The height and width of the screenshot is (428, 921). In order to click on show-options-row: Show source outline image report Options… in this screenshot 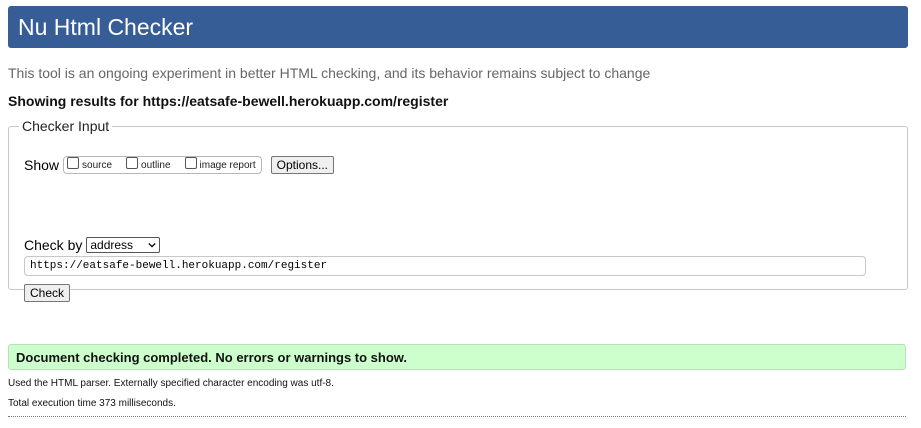, I will do `click(179, 165)`.